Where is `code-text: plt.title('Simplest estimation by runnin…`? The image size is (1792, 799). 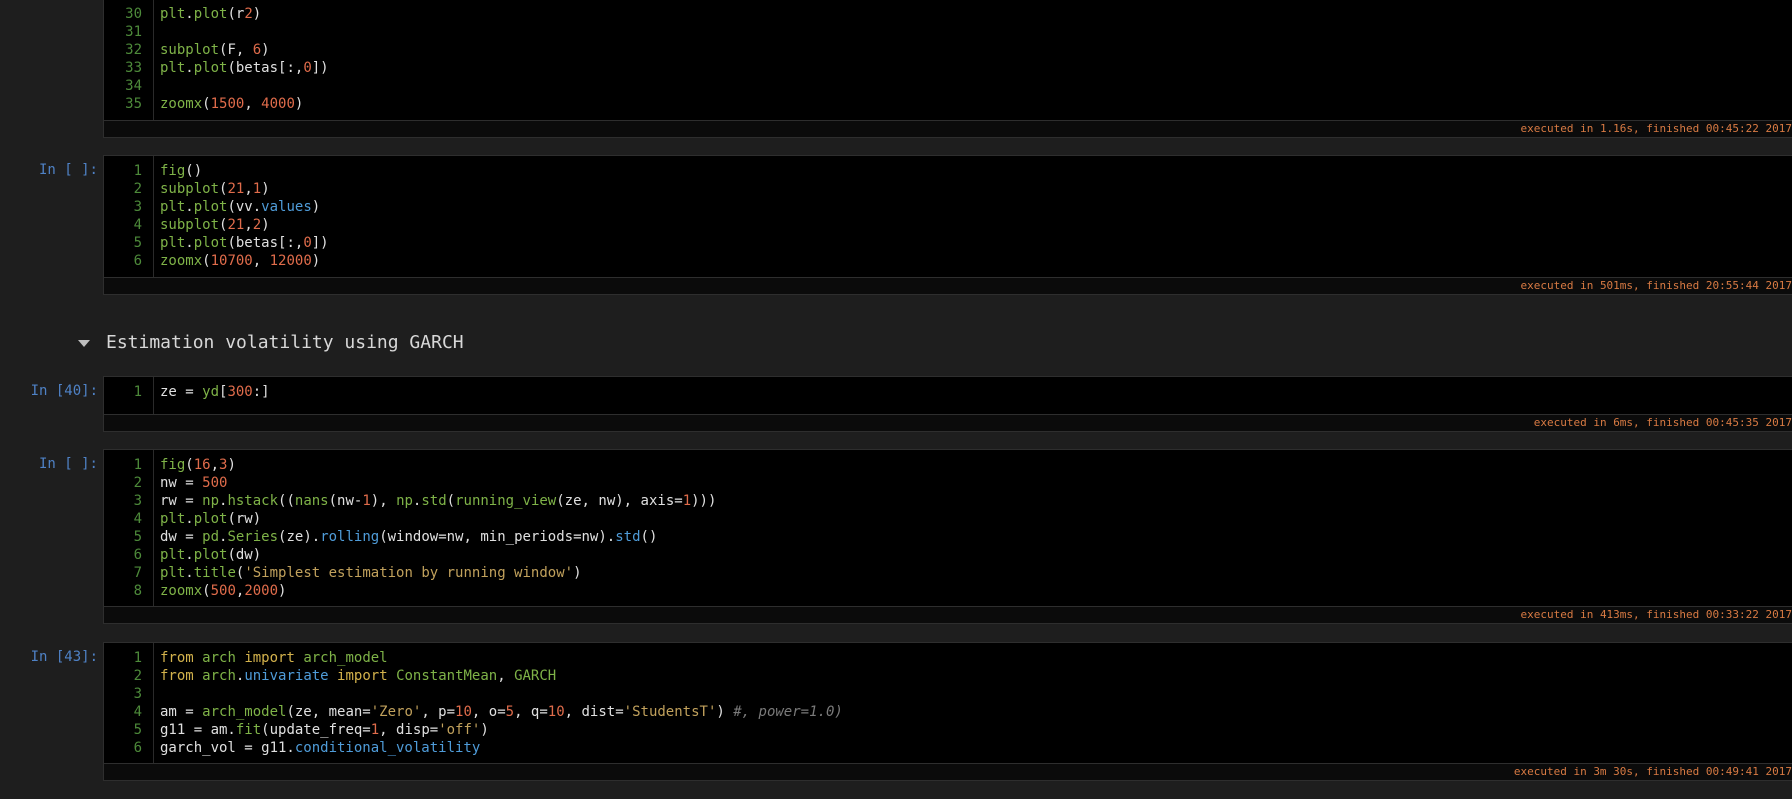 code-text: plt.title('Simplest estimation by runnin… is located at coordinates (371, 573).